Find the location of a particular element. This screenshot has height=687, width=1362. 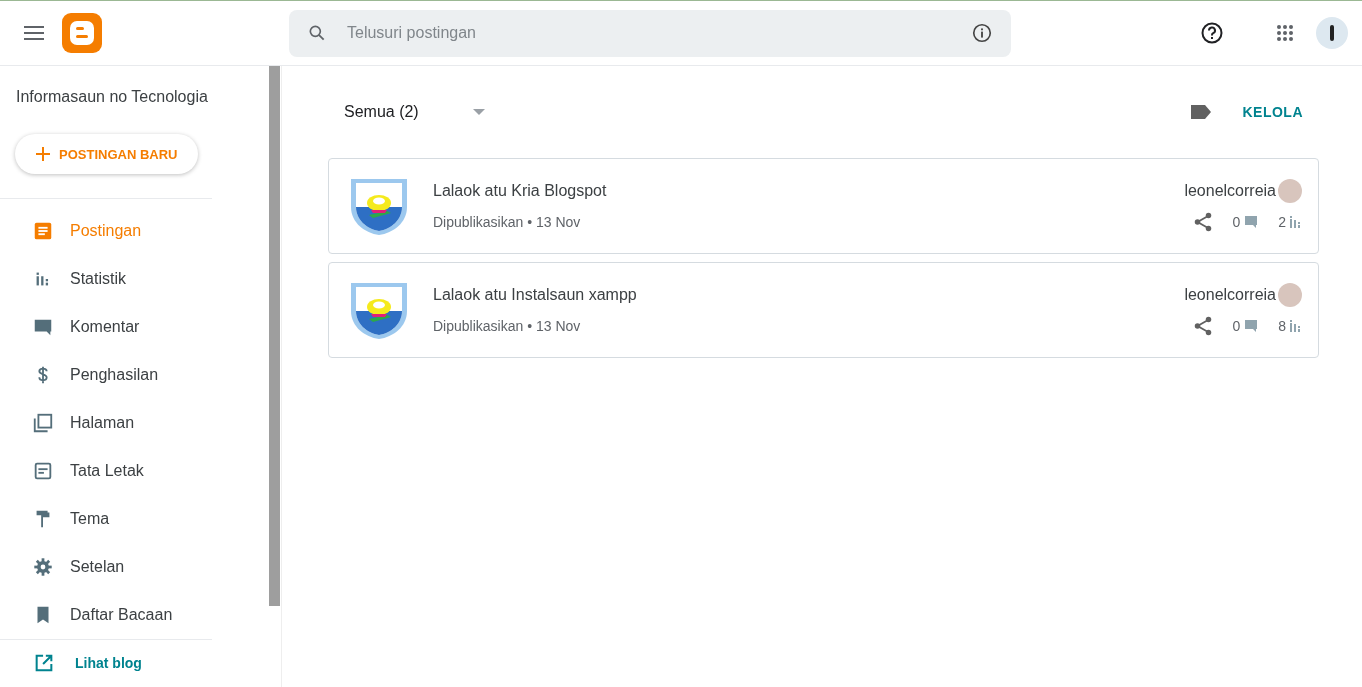

manage-button: KELOLA is located at coordinates (1272, 112).